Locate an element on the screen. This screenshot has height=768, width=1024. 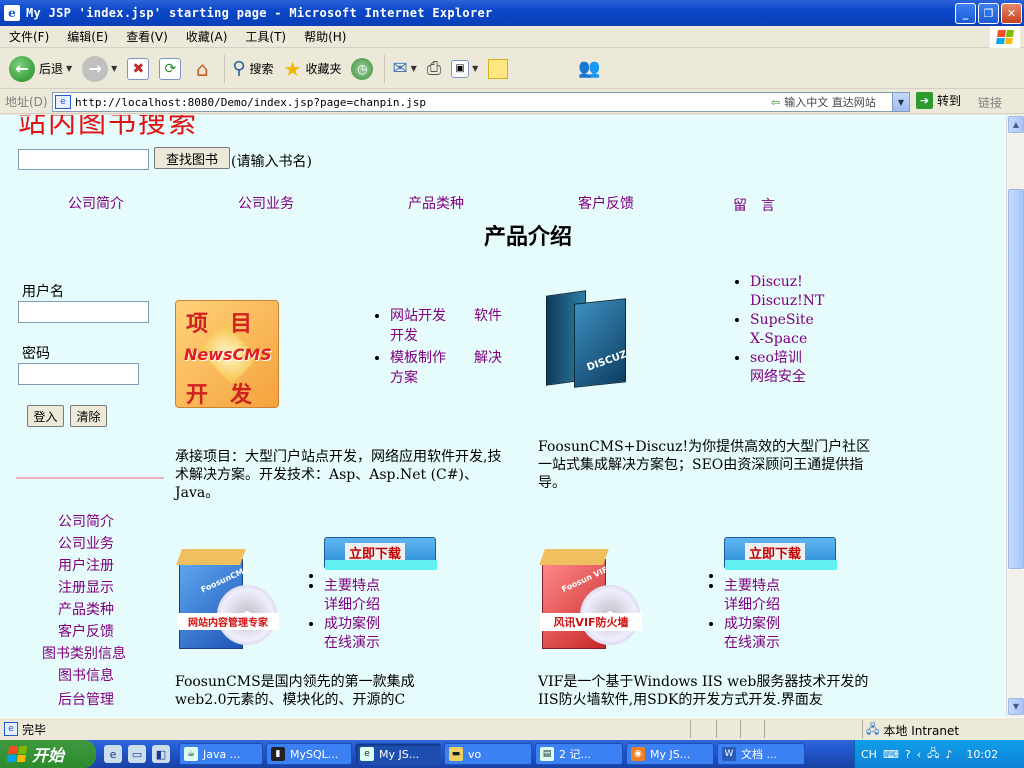
links-label: 链接 is located at coordinates (990, 102).